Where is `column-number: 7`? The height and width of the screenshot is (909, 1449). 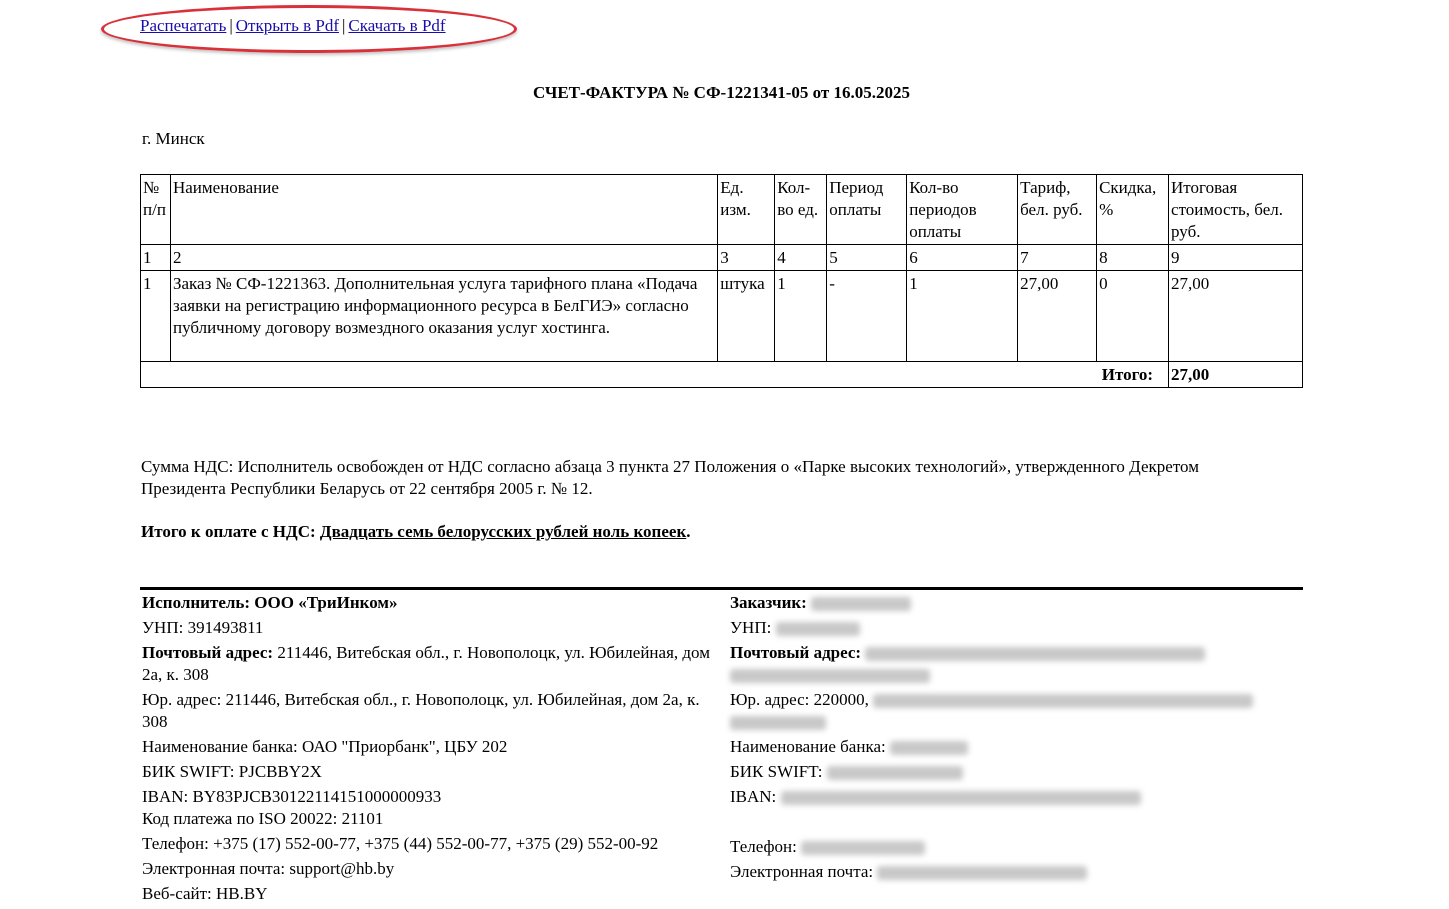
column-number: 7 is located at coordinates (1057, 257).